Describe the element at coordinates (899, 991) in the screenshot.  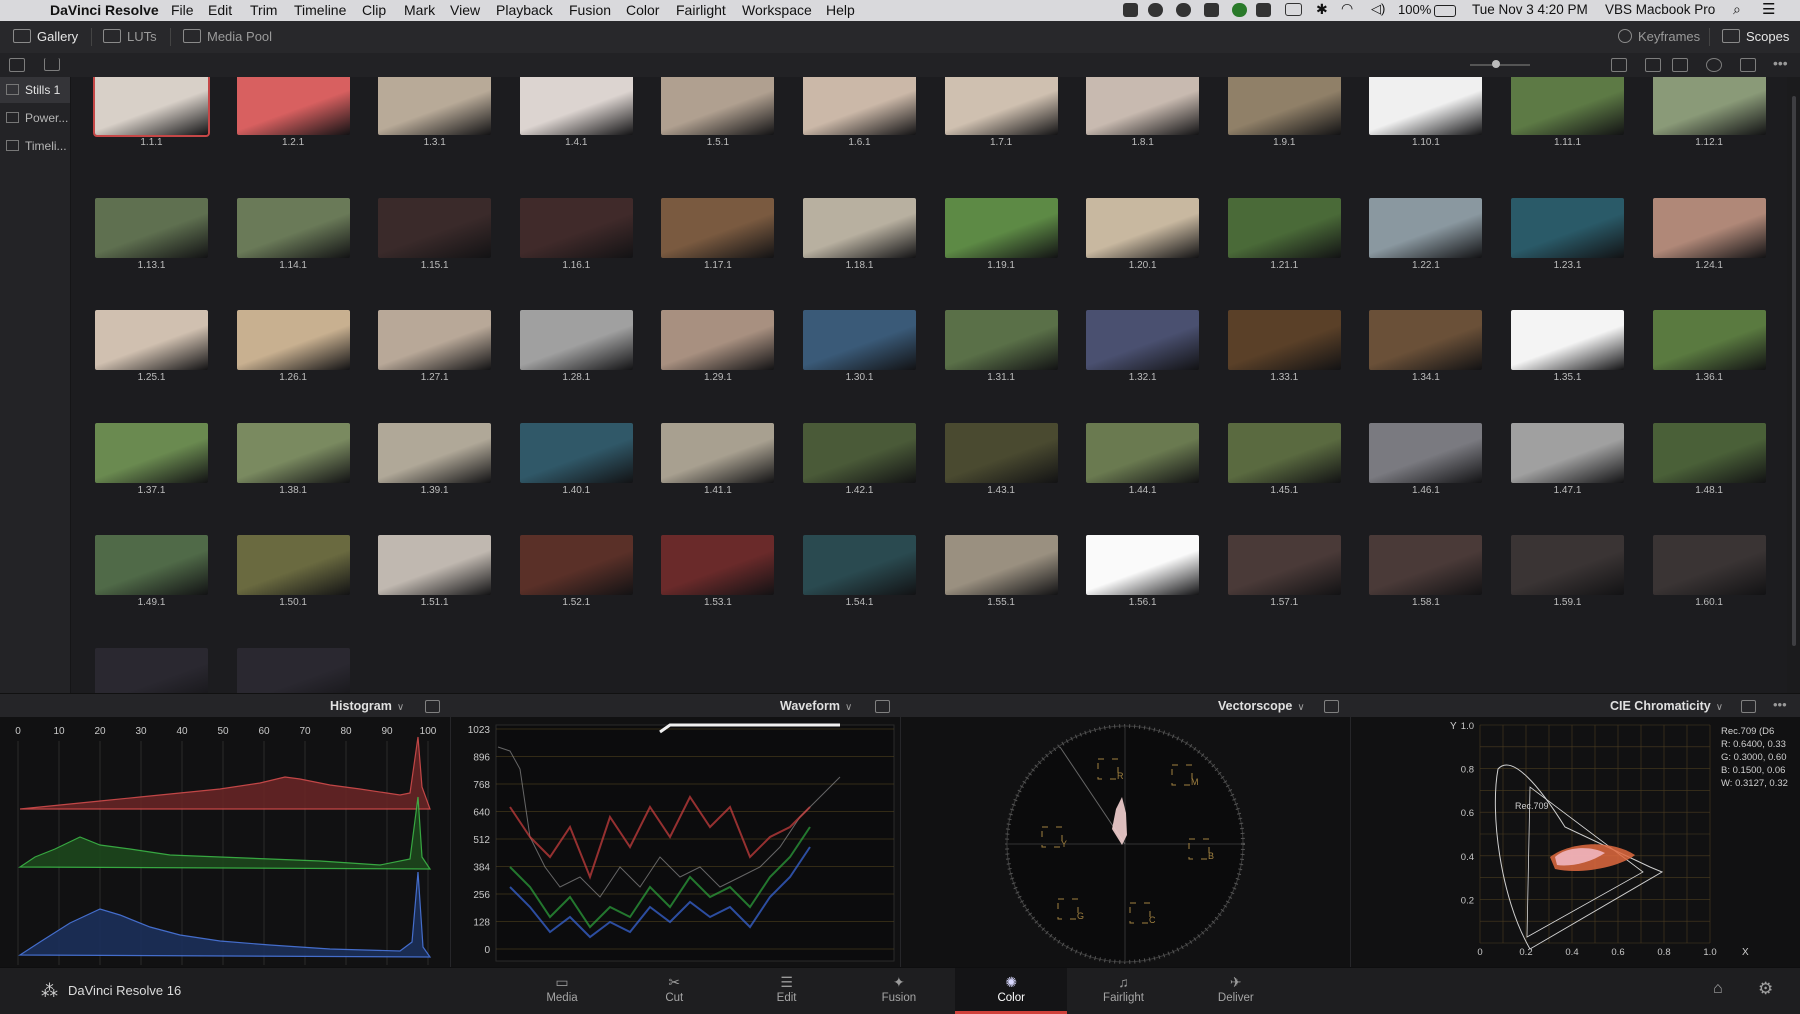
I see `page-tab-fusion: ✦ Fusion` at that location.